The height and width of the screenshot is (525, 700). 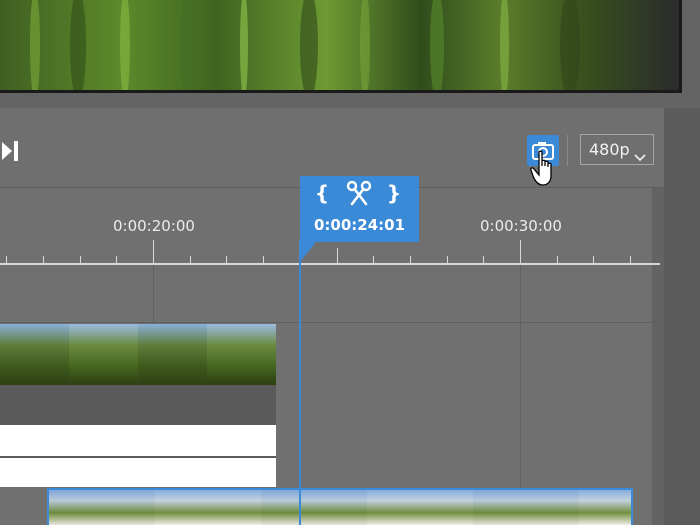 I want to click on quality-value: 480p, so click(x=609, y=149).